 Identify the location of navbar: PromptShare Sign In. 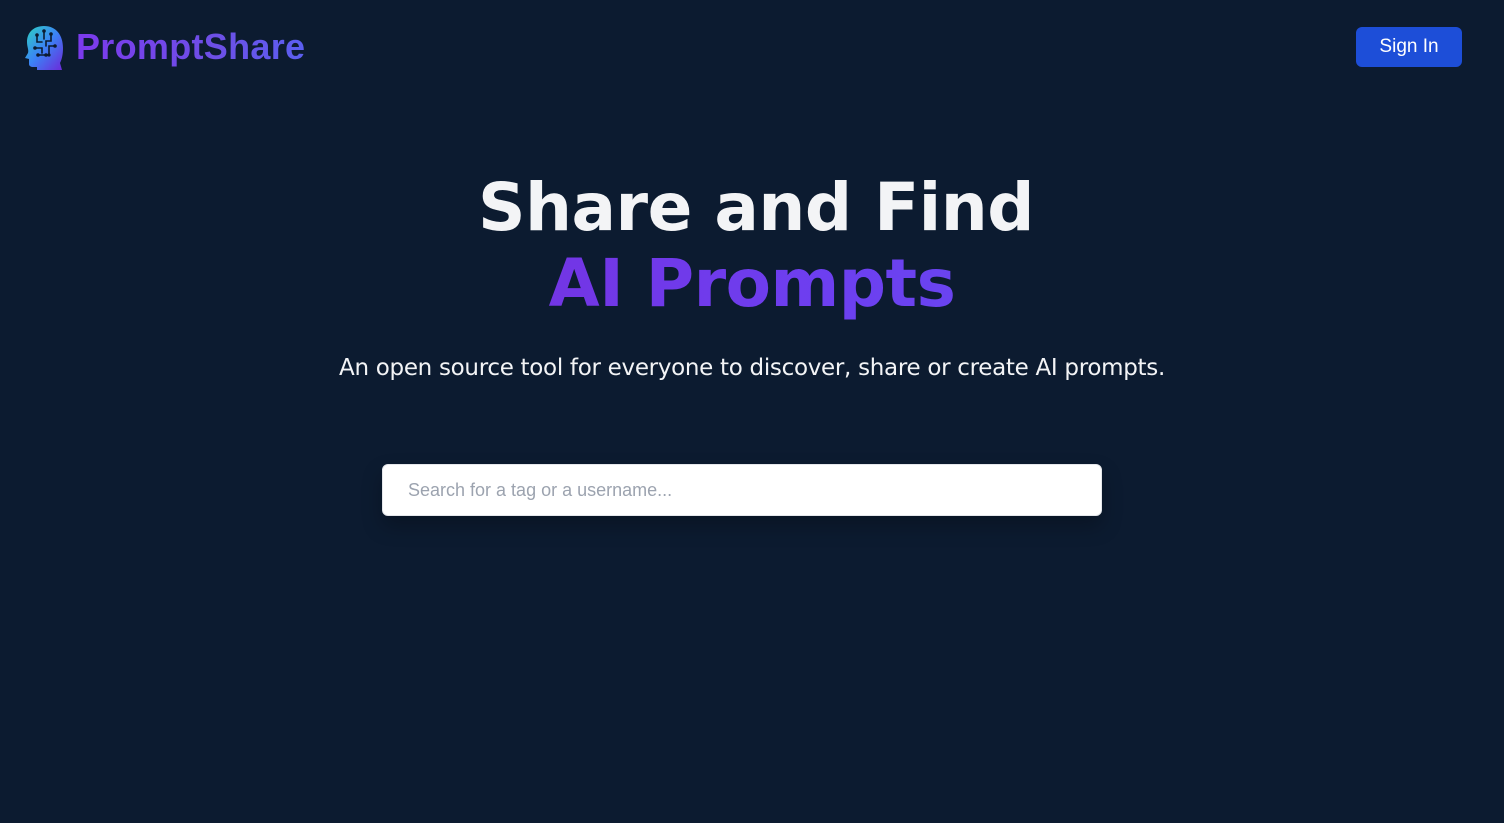
(752, 47).